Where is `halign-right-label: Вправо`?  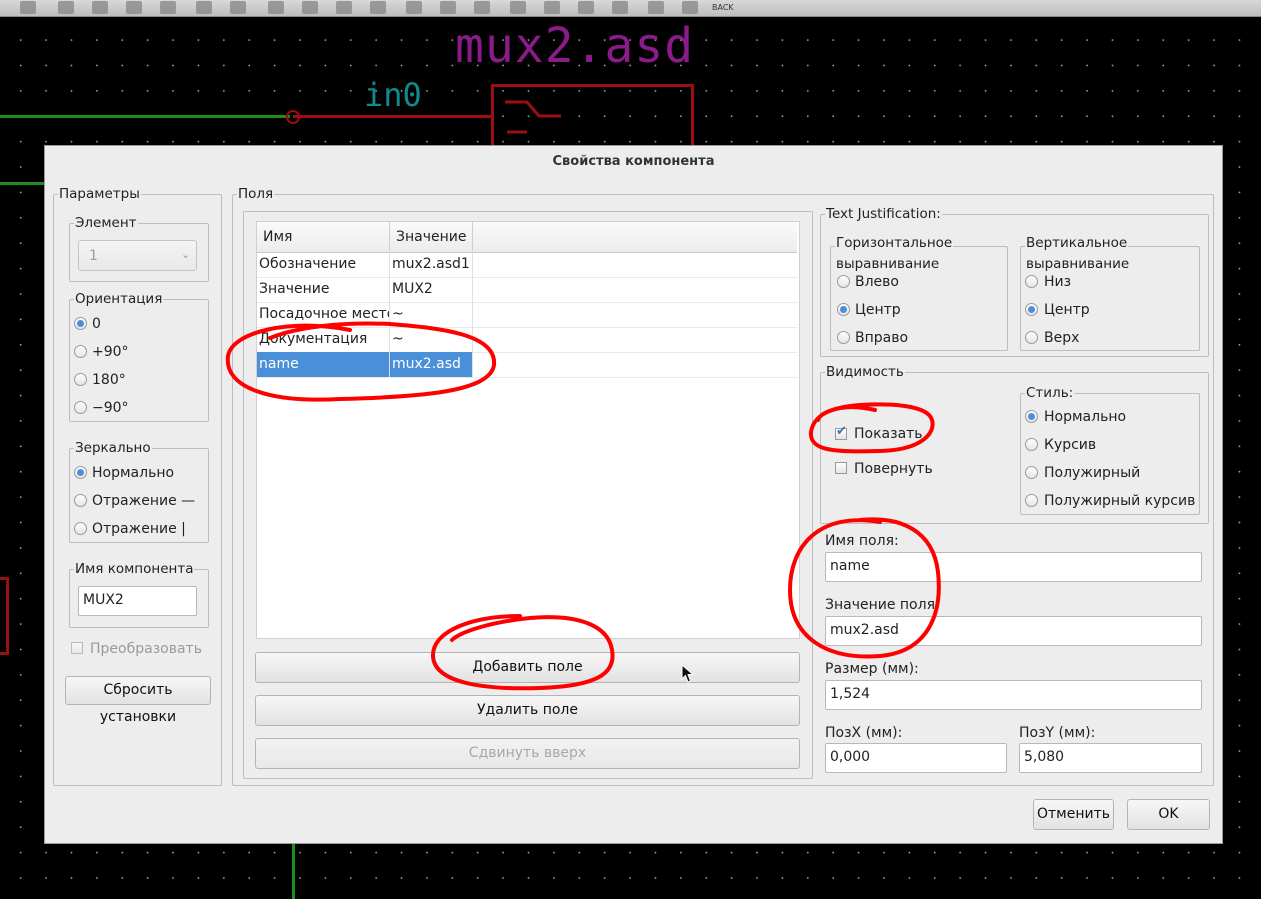 halign-right-label: Вправо is located at coordinates (882, 338).